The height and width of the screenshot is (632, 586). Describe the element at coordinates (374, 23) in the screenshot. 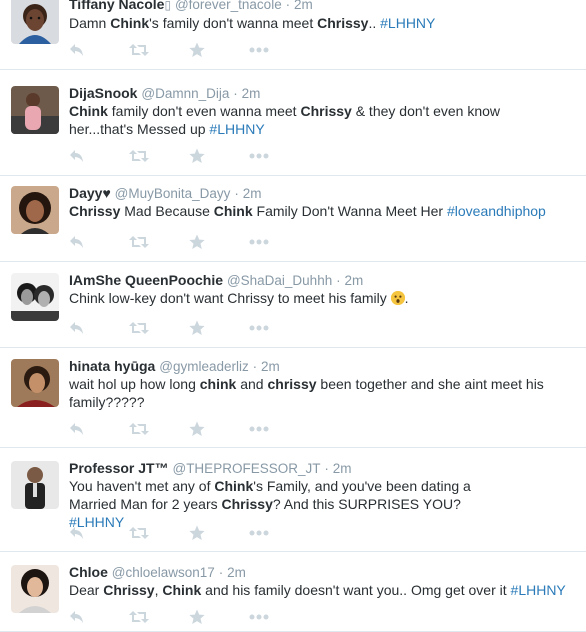

I see `text-segment: ..` at that location.